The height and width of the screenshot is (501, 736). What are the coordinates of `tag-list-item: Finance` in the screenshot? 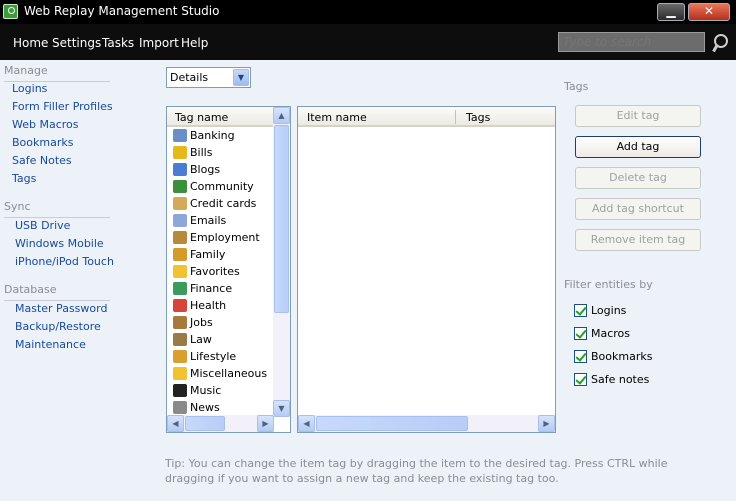 It's located at (224, 289).